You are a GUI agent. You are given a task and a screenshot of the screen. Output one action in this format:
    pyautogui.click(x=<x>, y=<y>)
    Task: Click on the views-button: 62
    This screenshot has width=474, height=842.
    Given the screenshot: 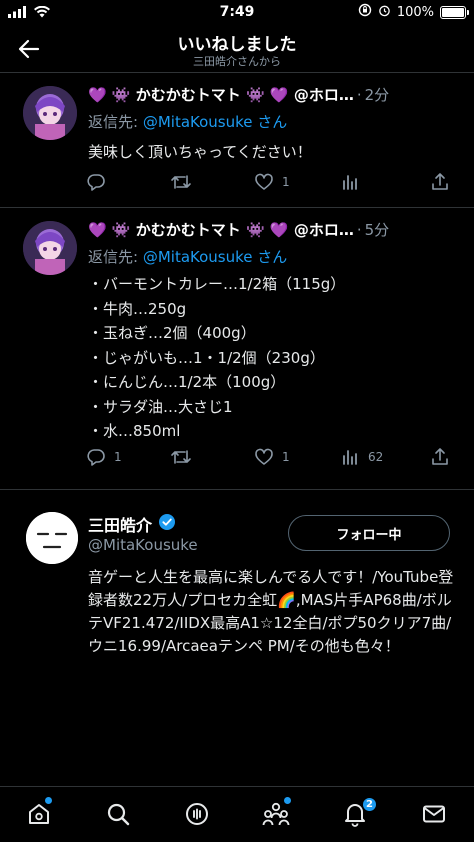 What is the action you would take?
    pyautogui.click(x=361, y=457)
    